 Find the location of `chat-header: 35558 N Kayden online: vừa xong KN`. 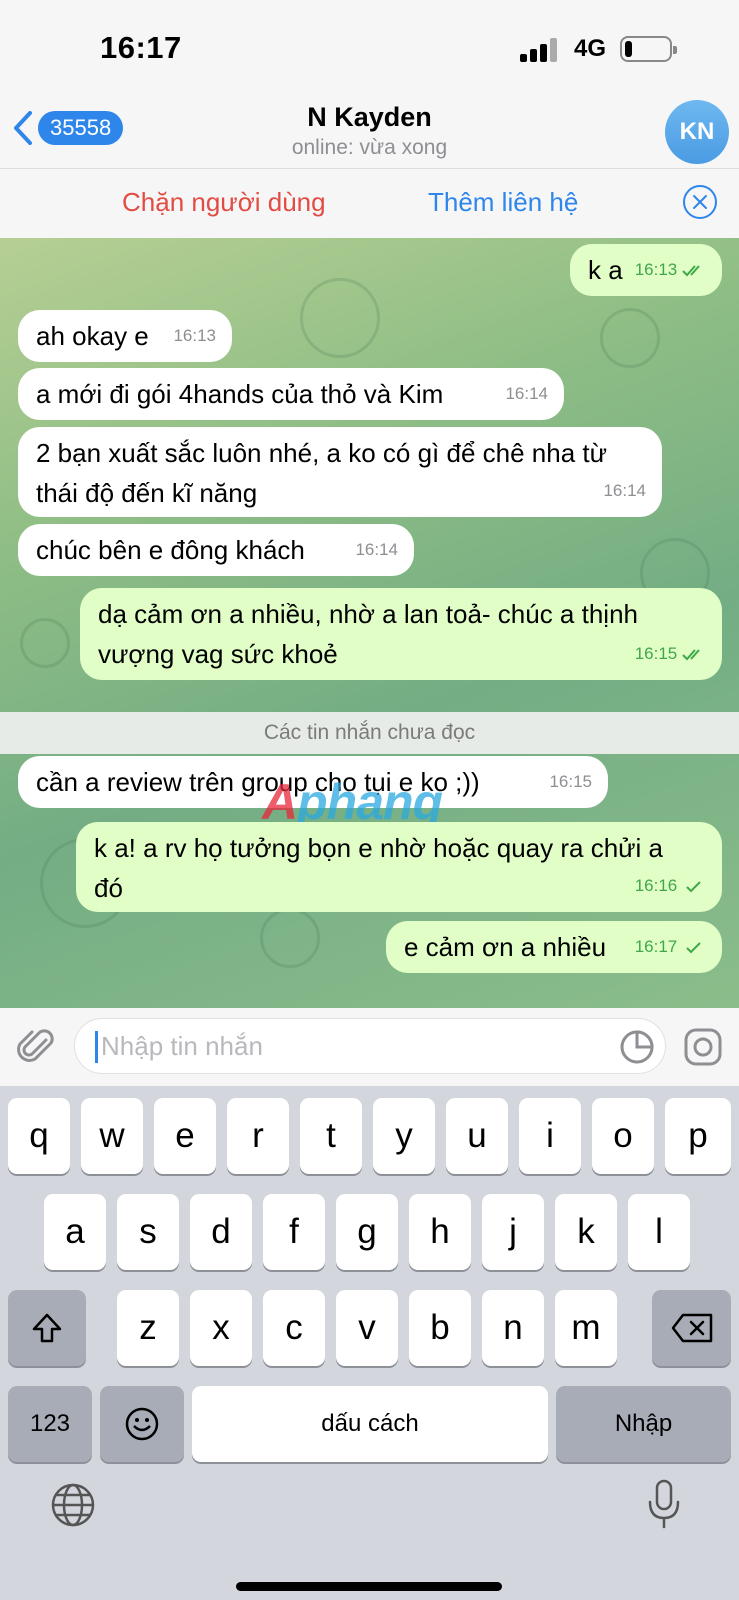

chat-header: 35558 N Kayden online: vừa xong KN is located at coordinates (369, 132).